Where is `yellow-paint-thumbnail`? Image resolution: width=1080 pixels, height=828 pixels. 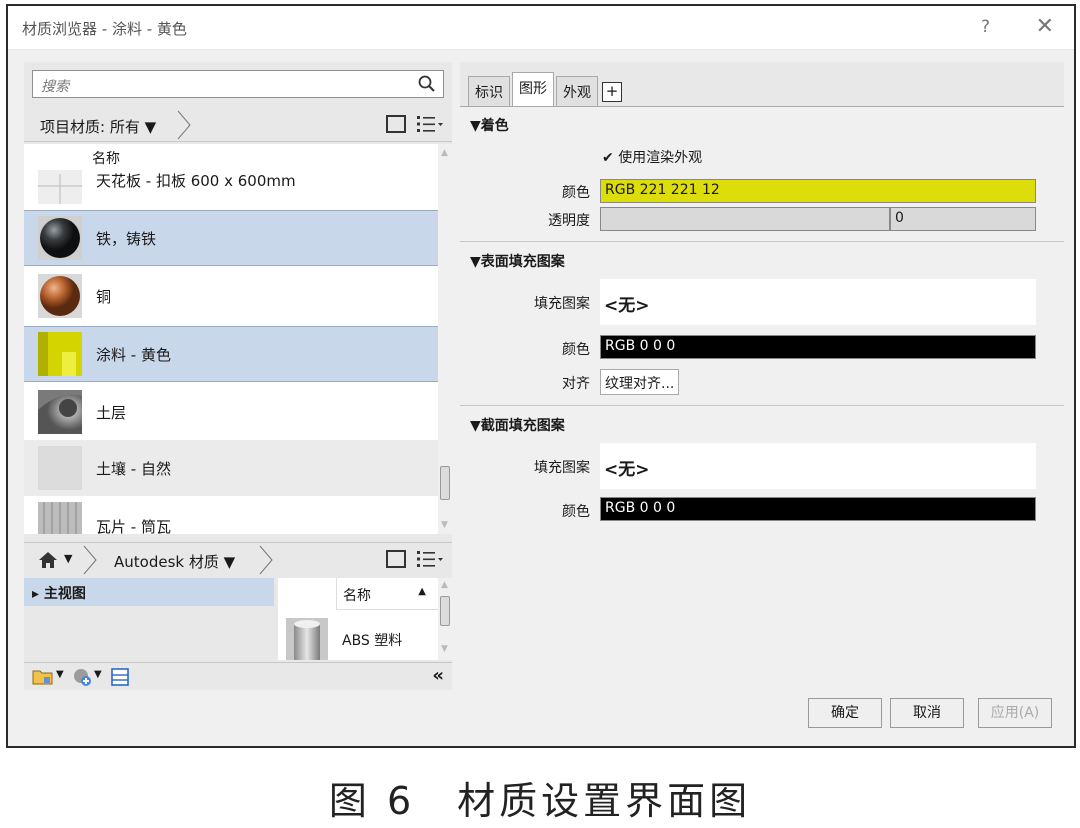 yellow-paint-thumbnail is located at coordinates (60, 354).